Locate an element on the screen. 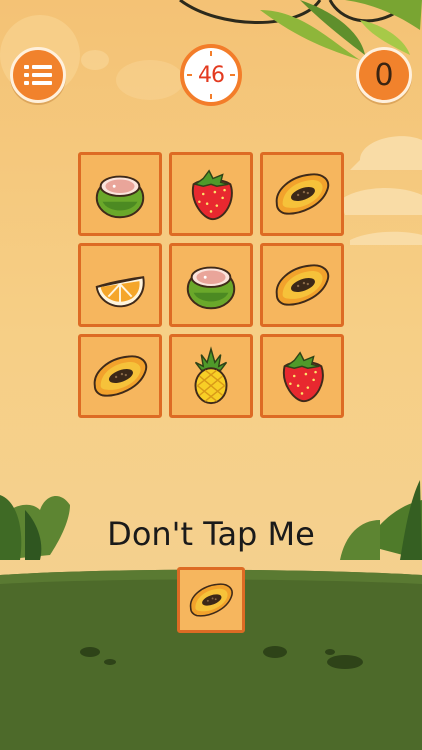  orange-slice-icon is located at coordinates (120, 285).